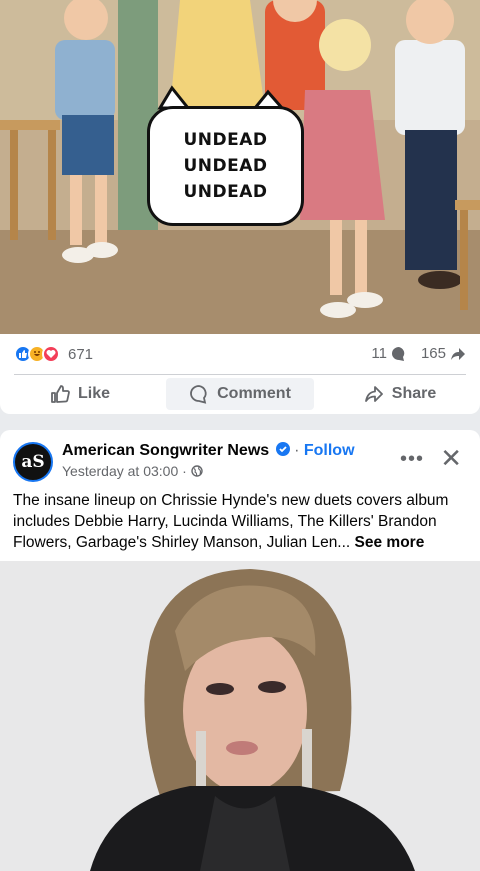 Image resolution: width=480 pixels, height=871 pixels. I want to click on share-count: 165, so click(433, 353).